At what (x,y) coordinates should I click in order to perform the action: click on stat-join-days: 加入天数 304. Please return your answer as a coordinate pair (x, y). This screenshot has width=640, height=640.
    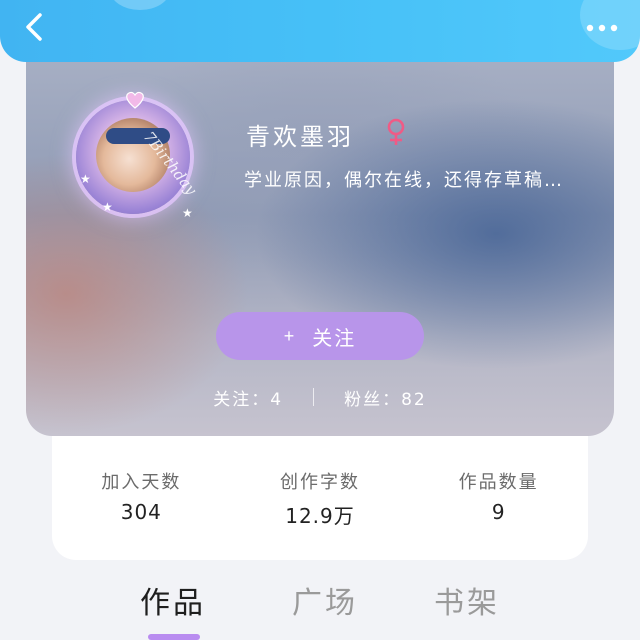
    Looking at the image, I should click on (141, 498).